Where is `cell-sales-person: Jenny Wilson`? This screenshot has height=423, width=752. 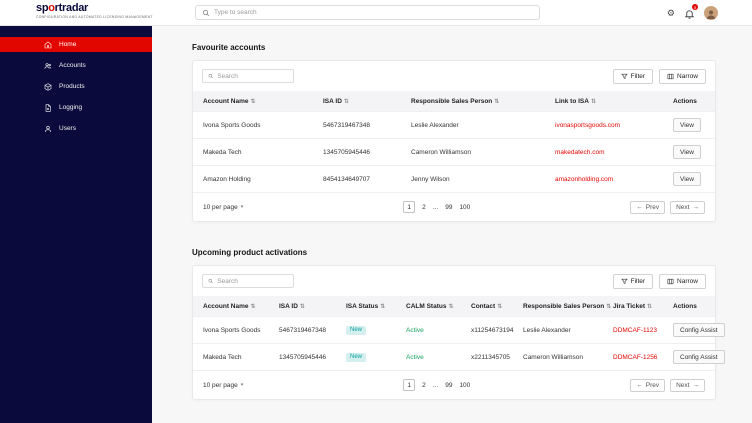 cell-sales-person: Jenny Wilson is located at coordinates (430, 179).